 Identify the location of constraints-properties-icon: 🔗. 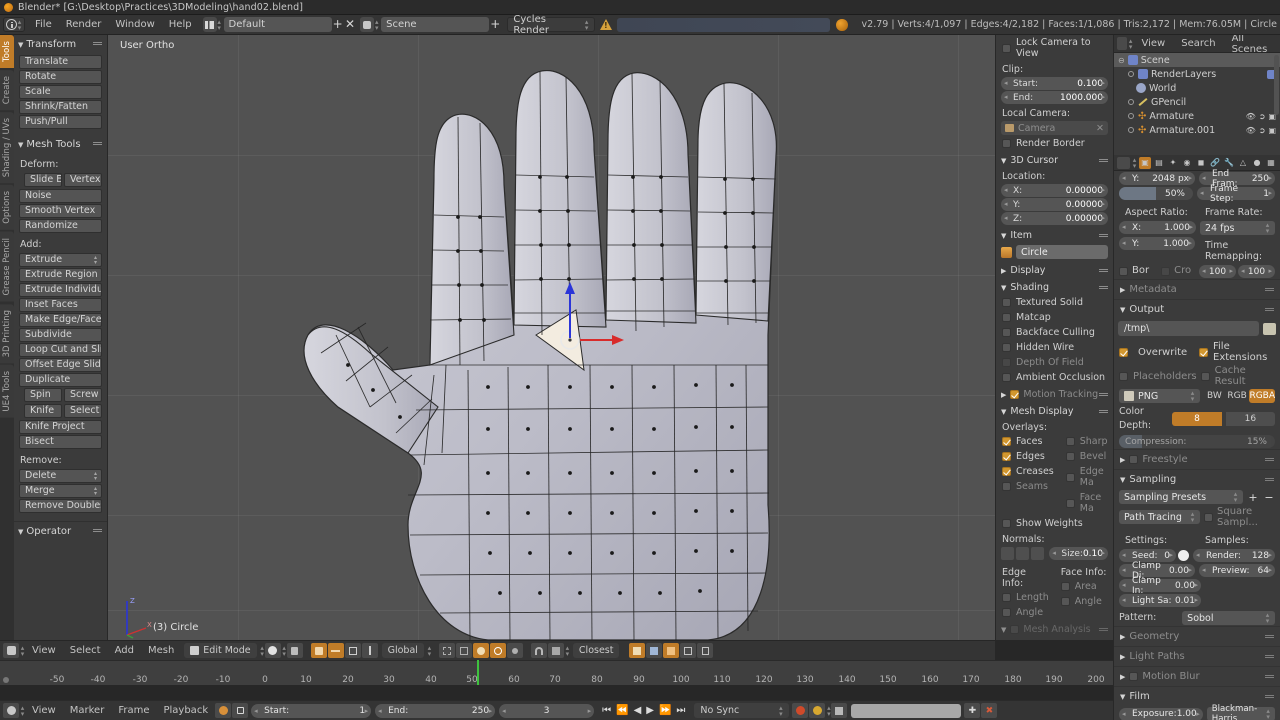
(1215, 163).